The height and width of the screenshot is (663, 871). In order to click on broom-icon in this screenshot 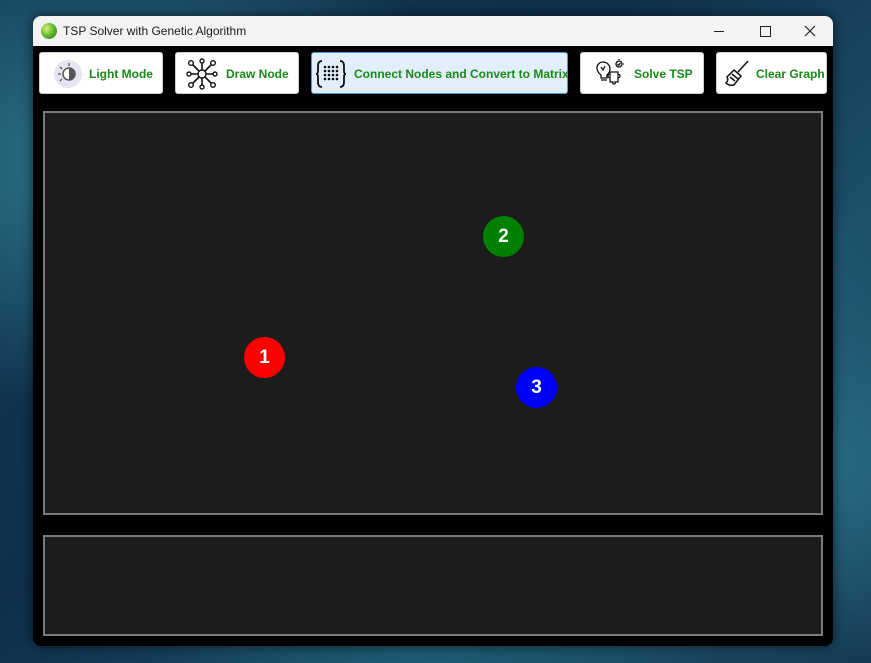, I will do `click(736, 73)`.